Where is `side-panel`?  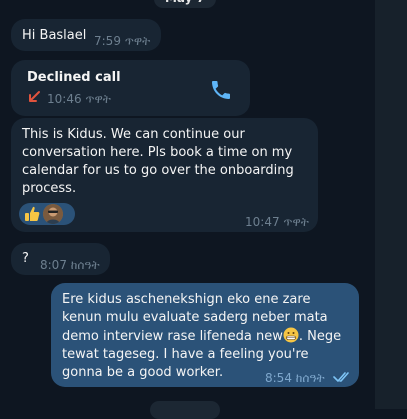 side-panel is located at coordinates (391, 204).